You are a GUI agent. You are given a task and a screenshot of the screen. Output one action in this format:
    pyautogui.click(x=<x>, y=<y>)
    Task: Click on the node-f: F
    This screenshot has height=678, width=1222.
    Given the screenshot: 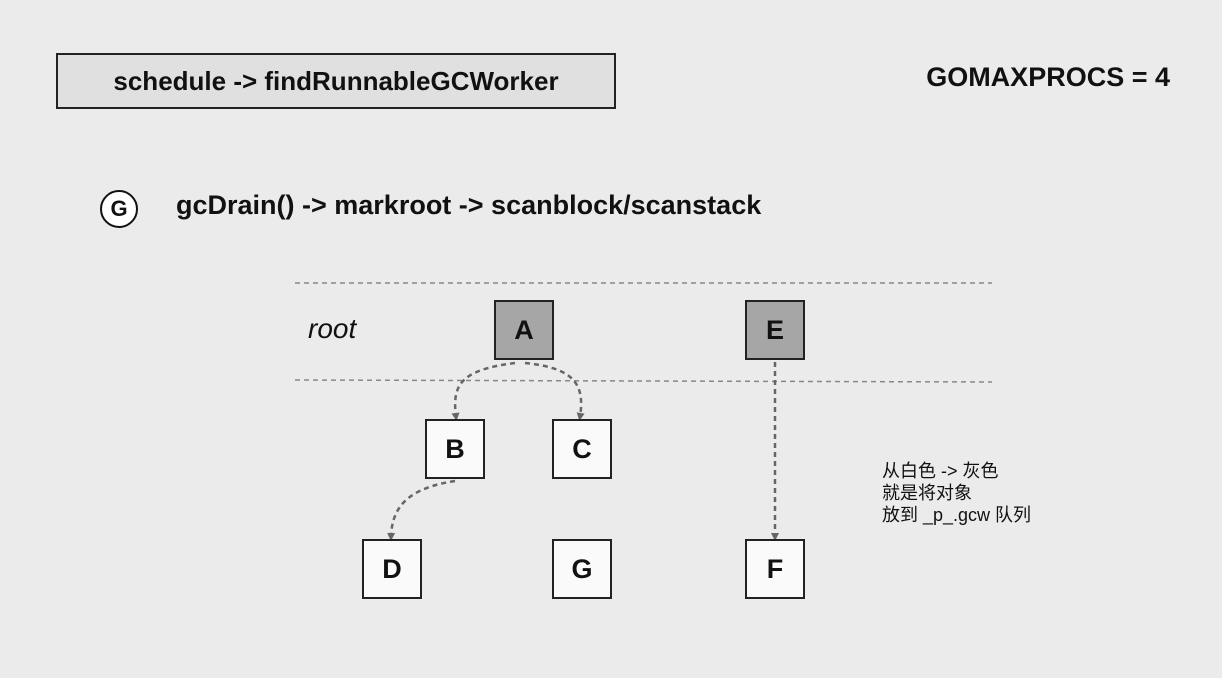 What is the action you would take?
    pyautogui.click(x=775, y=569)
    